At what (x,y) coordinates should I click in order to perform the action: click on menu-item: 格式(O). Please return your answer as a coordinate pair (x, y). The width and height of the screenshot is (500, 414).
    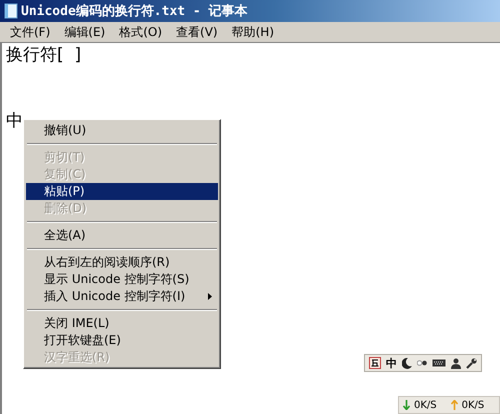
    Looking at the image, I should click on (140, 32).